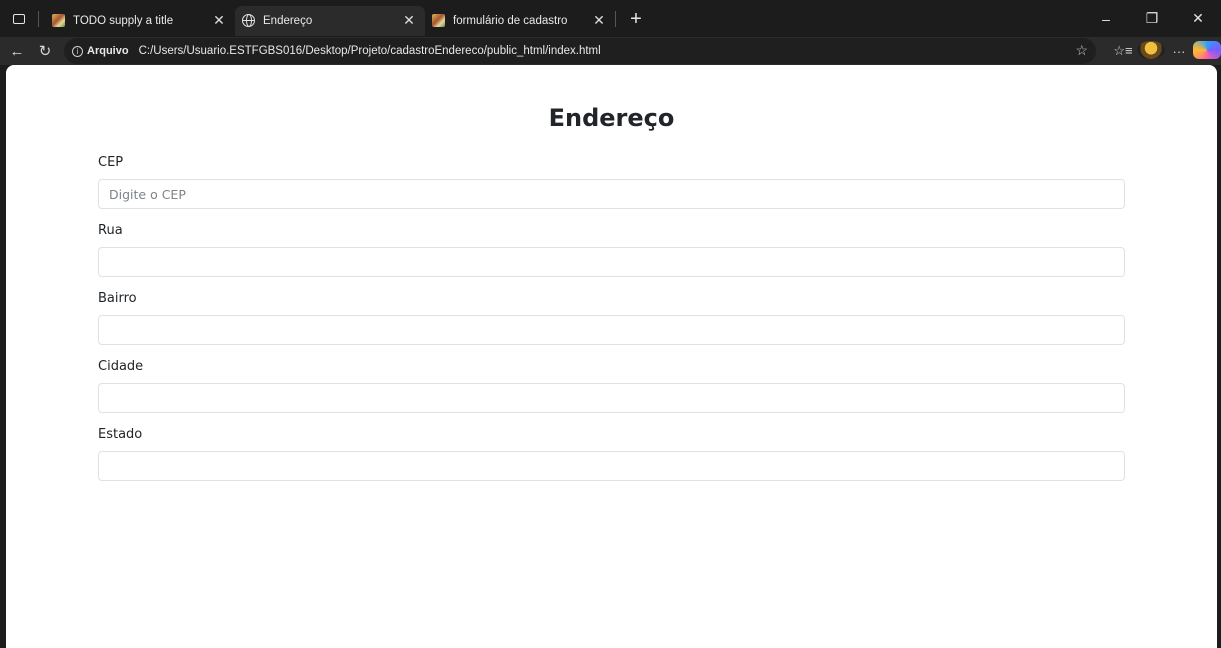 This screenshot has height=648, width=1221. What do you see at coordinates (108, 51) in the screenshot?
I see `site-info-chip: Arquivo` at bounding box center [108, 51].